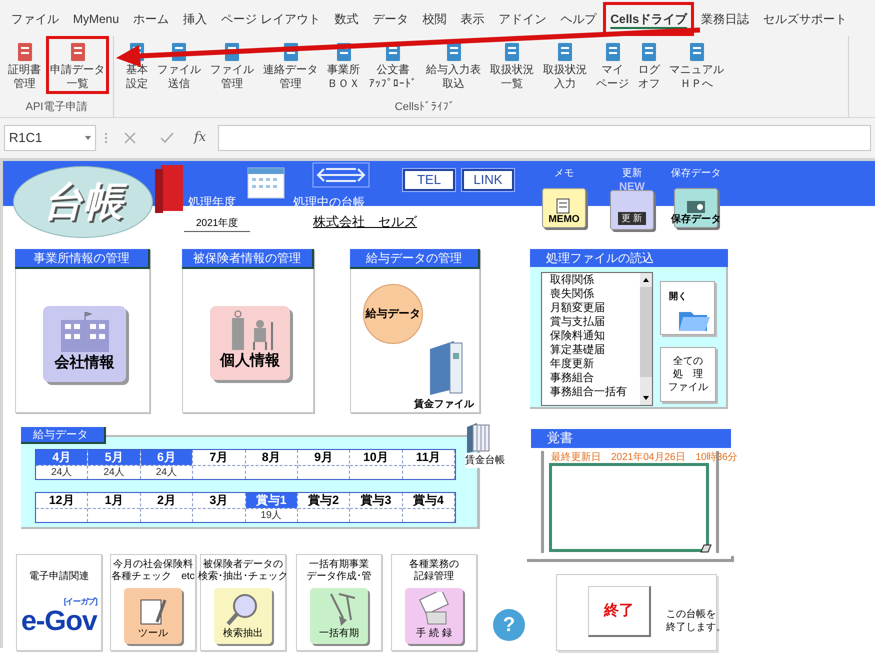 Image resolution: width=875 pixels, height=661 pixels. Describe the element at coordinates (415, 259) in the screenshot. I see `panel-header: 給与データの管理` at that location.